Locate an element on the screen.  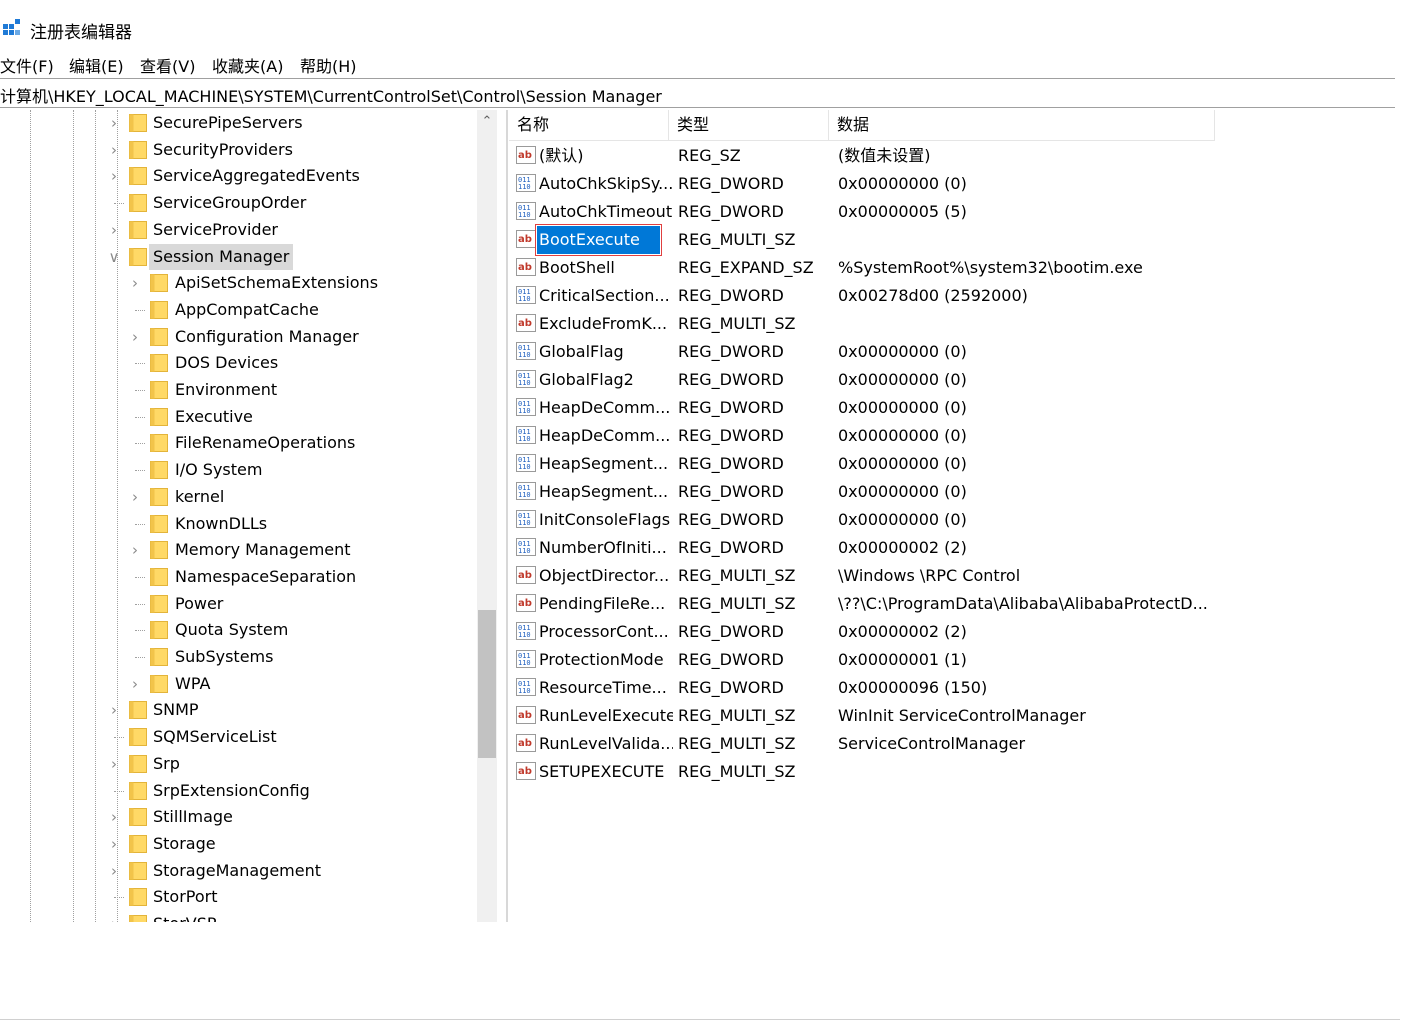
tree-item: ServiceGroupOrder is located at coordinates (239, 203).